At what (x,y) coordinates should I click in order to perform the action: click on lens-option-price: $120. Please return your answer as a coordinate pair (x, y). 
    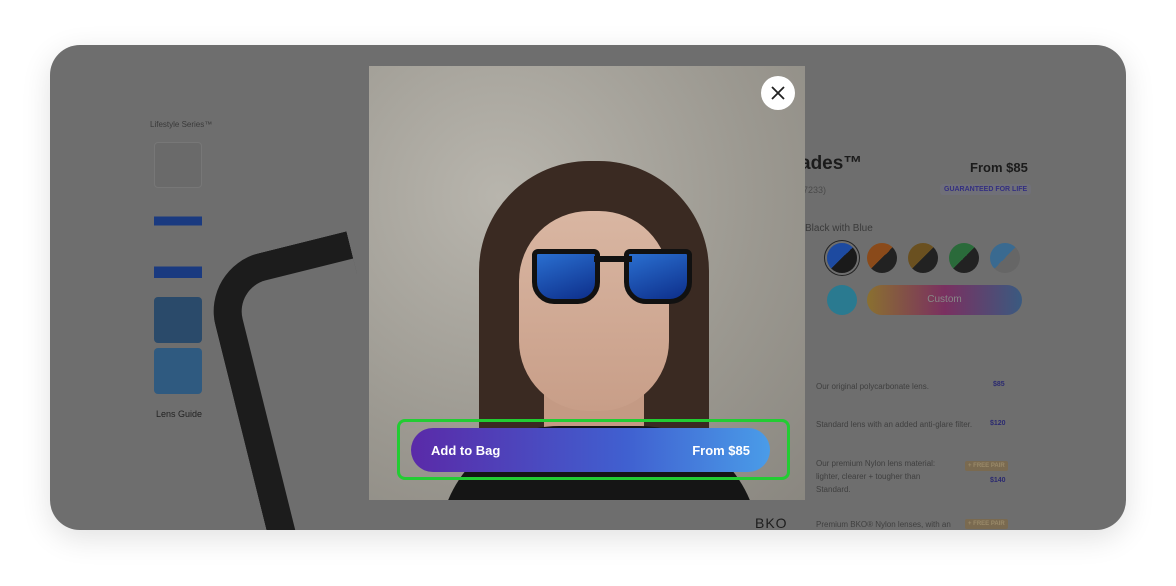
    Looking at the image, I should click on (998, 423).